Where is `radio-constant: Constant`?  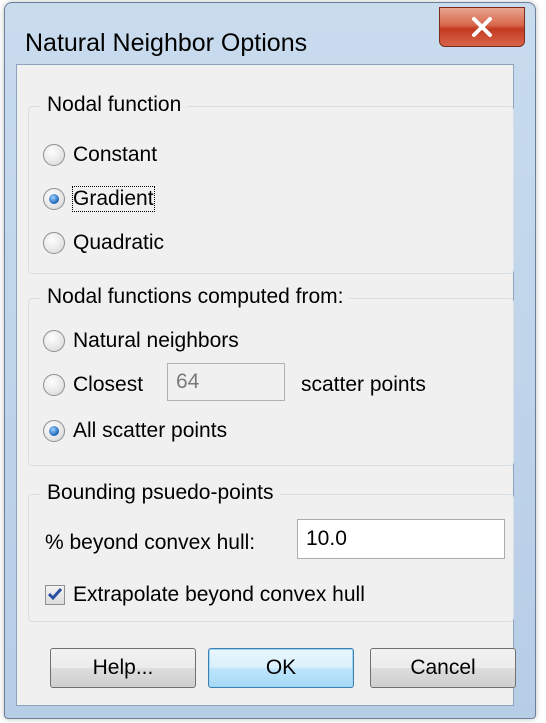 radio-constant: Constant is located at coordinates (100, 155).